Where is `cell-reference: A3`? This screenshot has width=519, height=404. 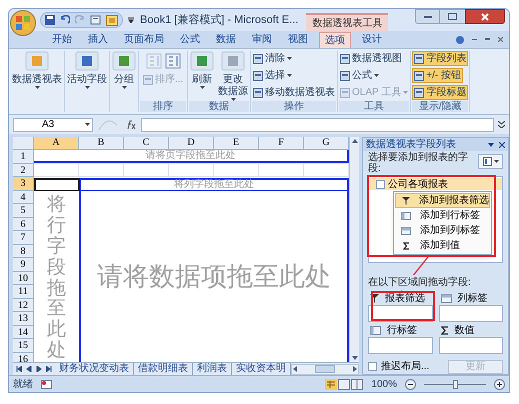 cell-reference: A3 is located at coordinates (48, 124).